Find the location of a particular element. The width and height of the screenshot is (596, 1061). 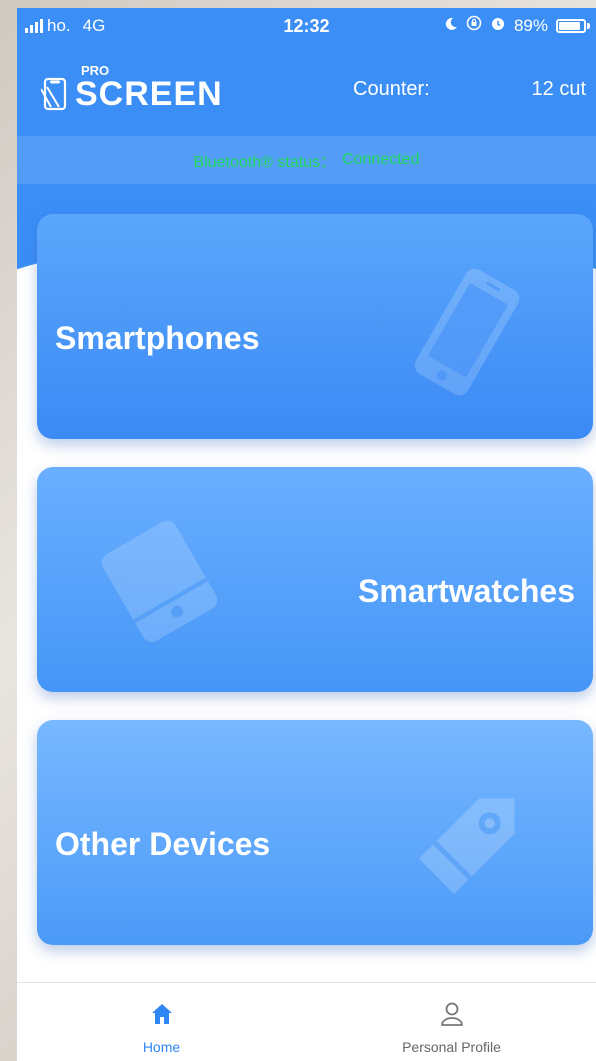

bluetooth-status-bar: Bluetooth® status： Connected is located at coordinates (306, 160).